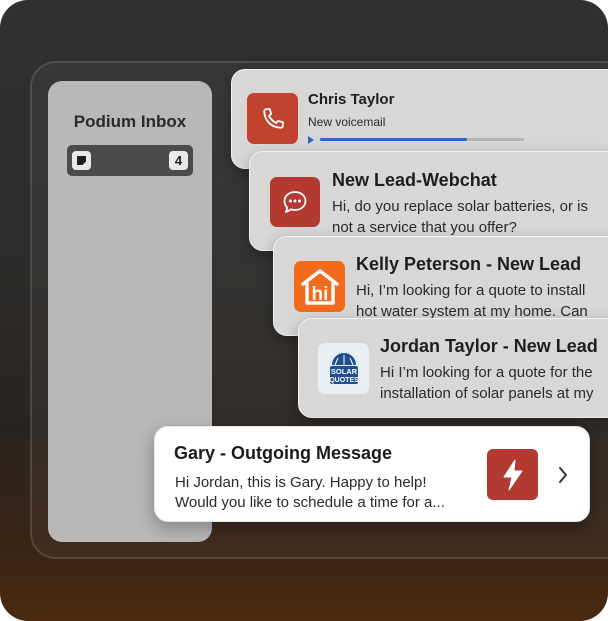 The width and height of the screenshot is (608, 621). I want to click on voicemail-progress-bar, so click(422, 139).